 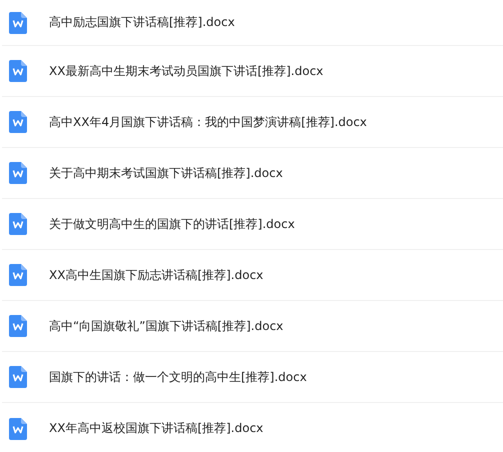 I want to click on file-name: 高中励志国旗下讲话稿[推荐].docx, so click(x=142, y=22).